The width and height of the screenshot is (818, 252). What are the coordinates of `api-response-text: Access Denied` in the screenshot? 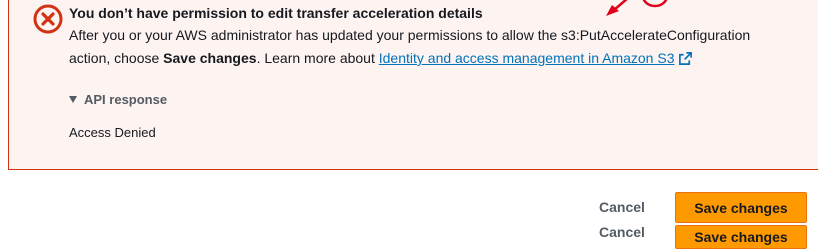 It's located at (112, 132).